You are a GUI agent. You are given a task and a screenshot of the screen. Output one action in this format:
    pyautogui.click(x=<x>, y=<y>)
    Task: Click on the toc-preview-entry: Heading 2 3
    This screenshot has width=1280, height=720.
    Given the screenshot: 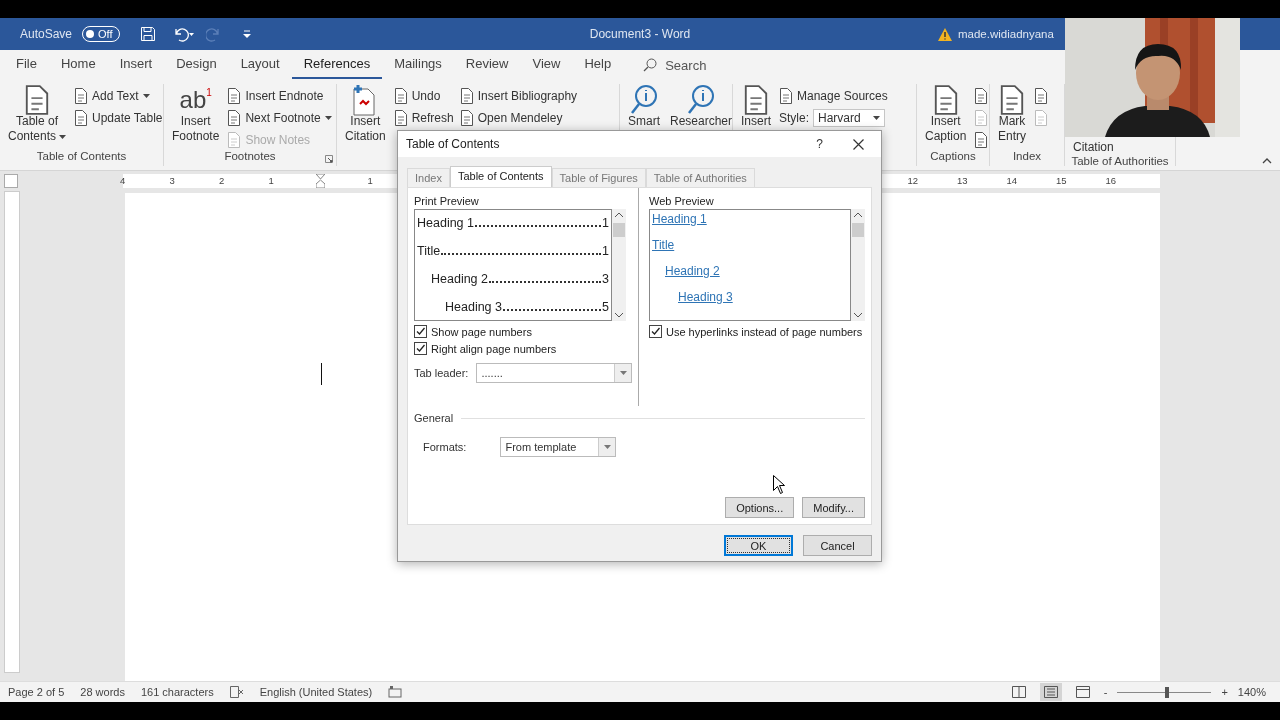 What is the action you would take?
    pyautogui.click(x=519, y=278)
    